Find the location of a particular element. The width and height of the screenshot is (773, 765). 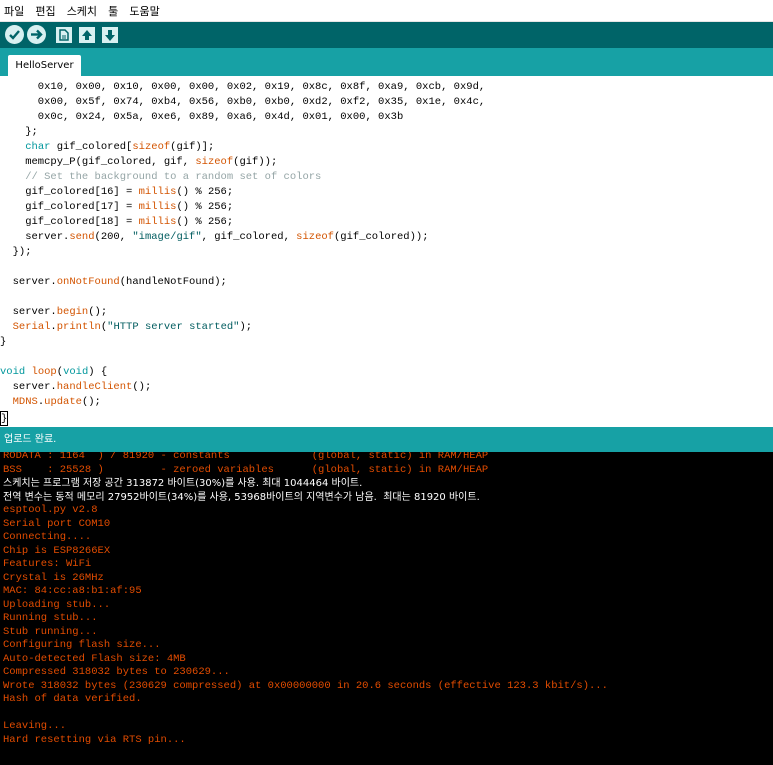

console-line: Chip is ESP8266EX is located at coordinates (57, 550).